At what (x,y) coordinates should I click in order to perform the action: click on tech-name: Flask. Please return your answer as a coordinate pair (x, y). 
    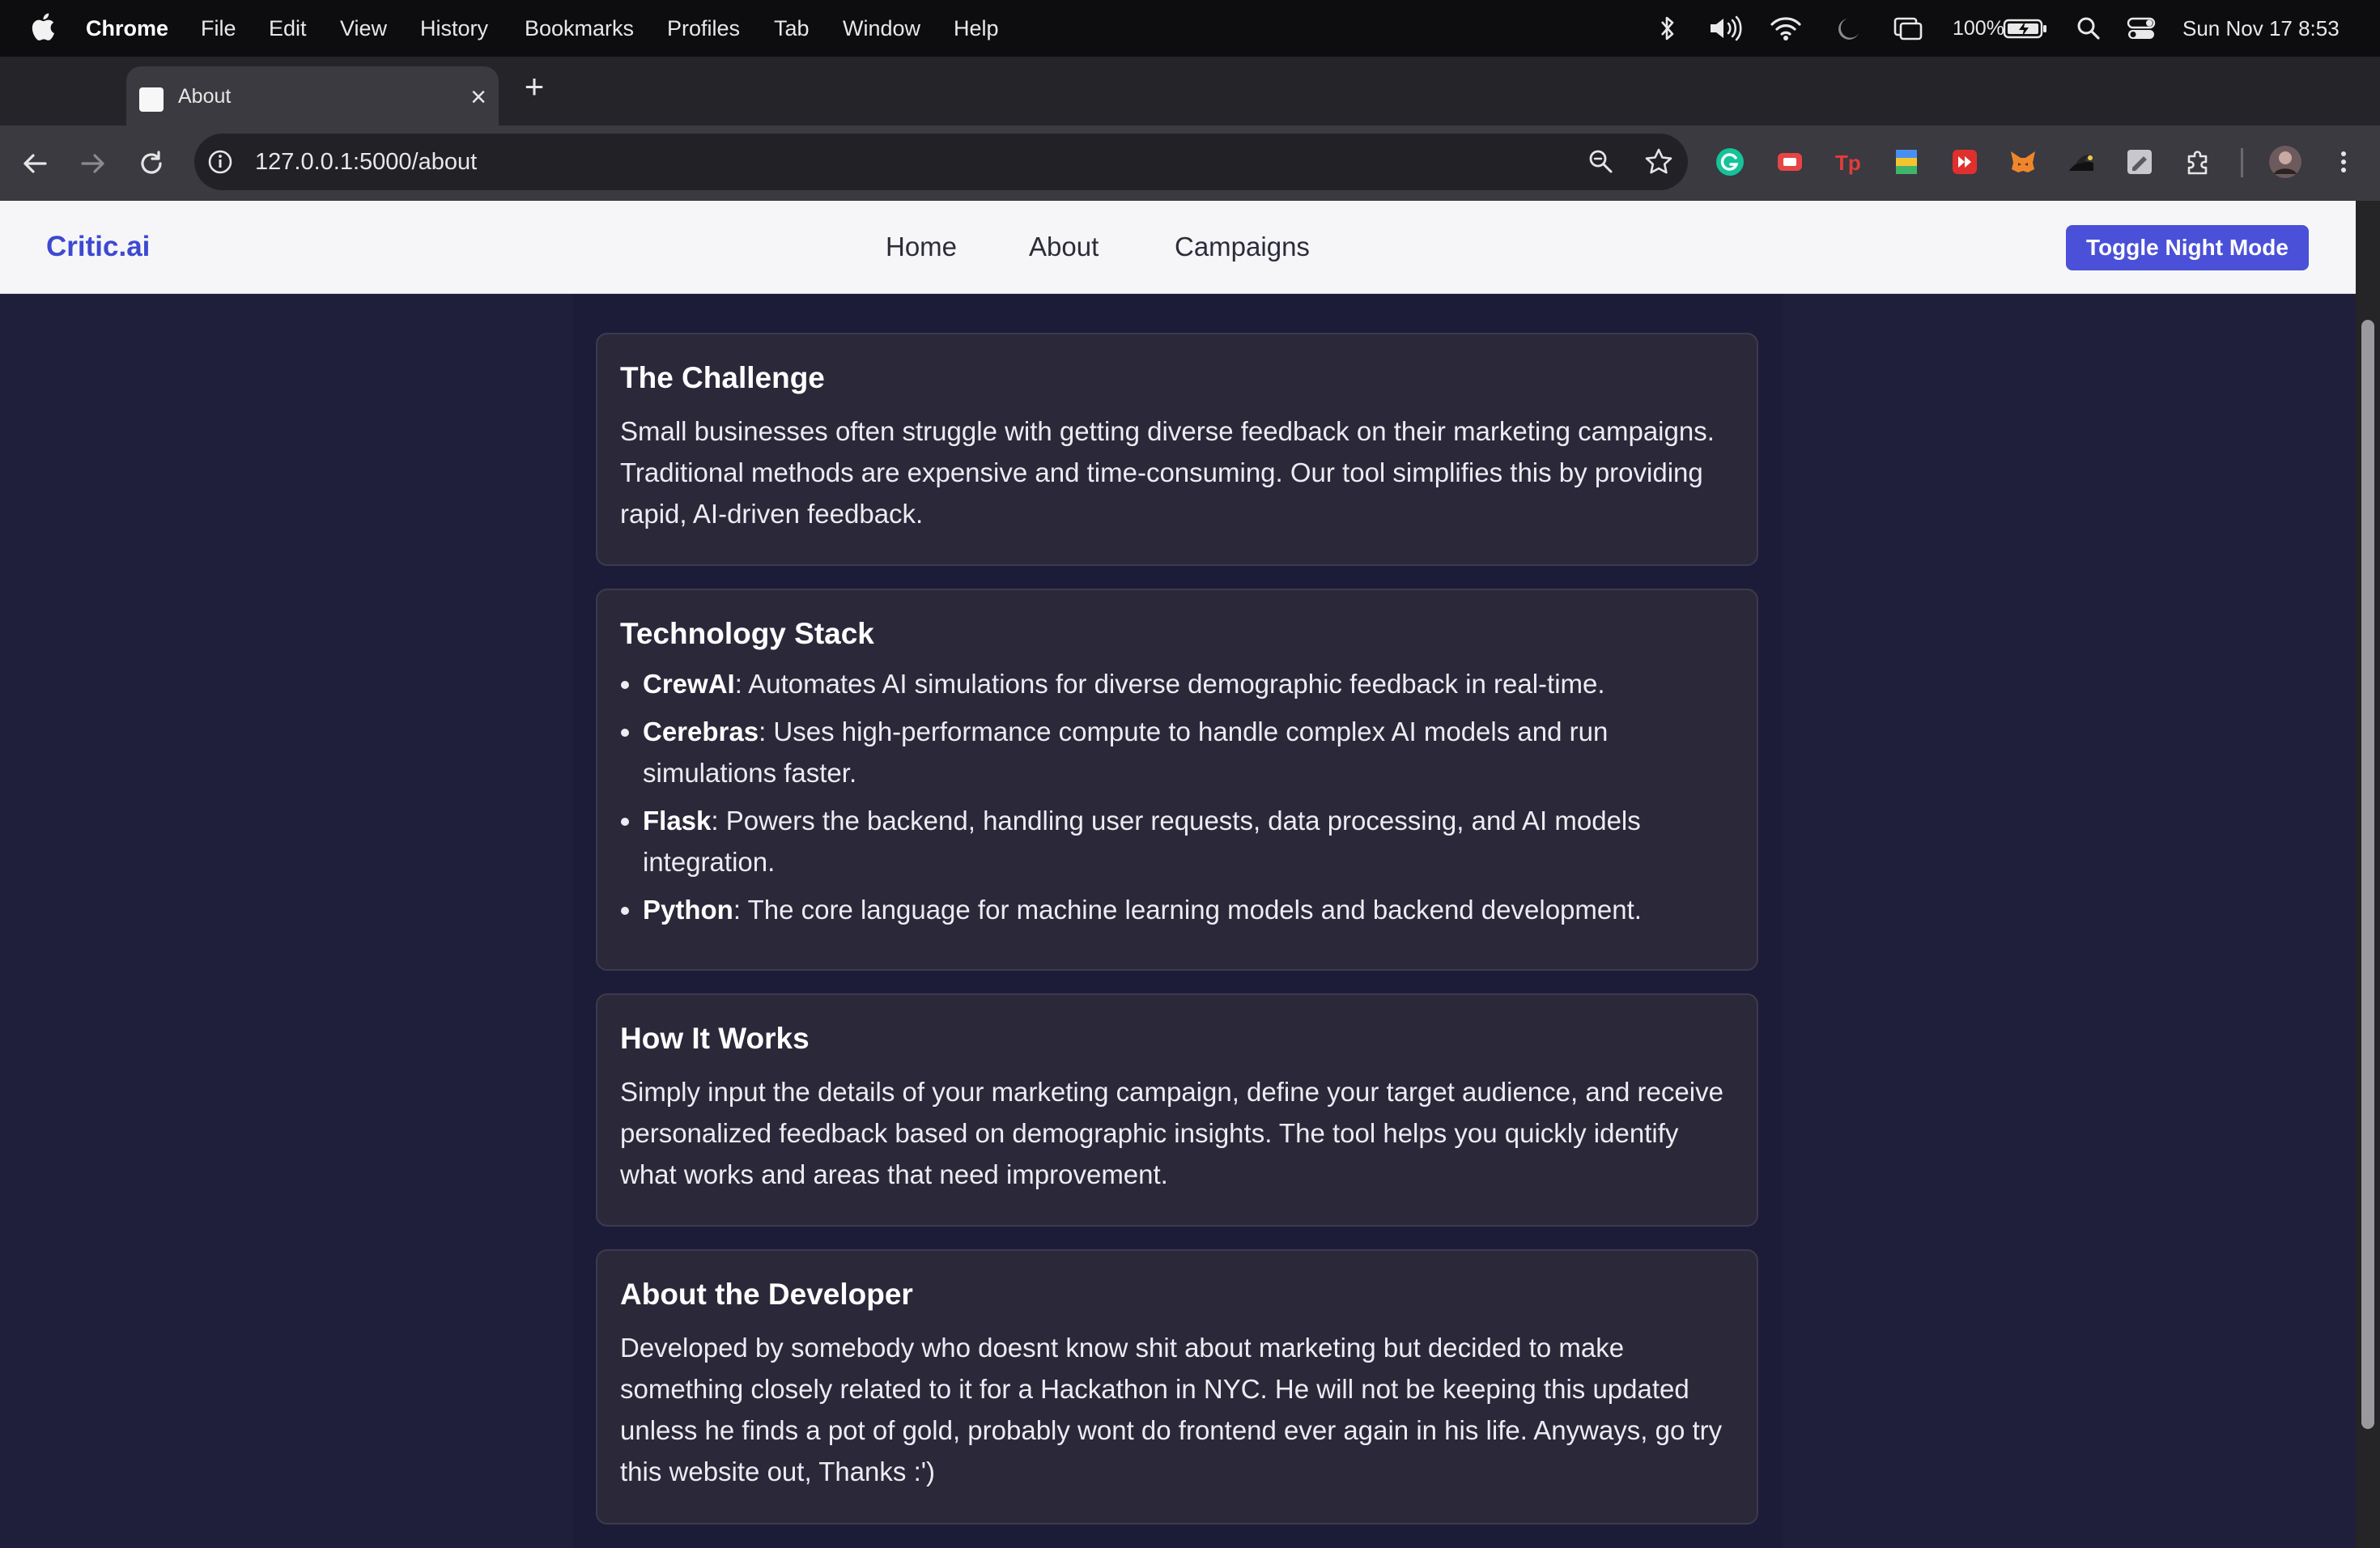
    Looking at the image, I should click on (678, 821).